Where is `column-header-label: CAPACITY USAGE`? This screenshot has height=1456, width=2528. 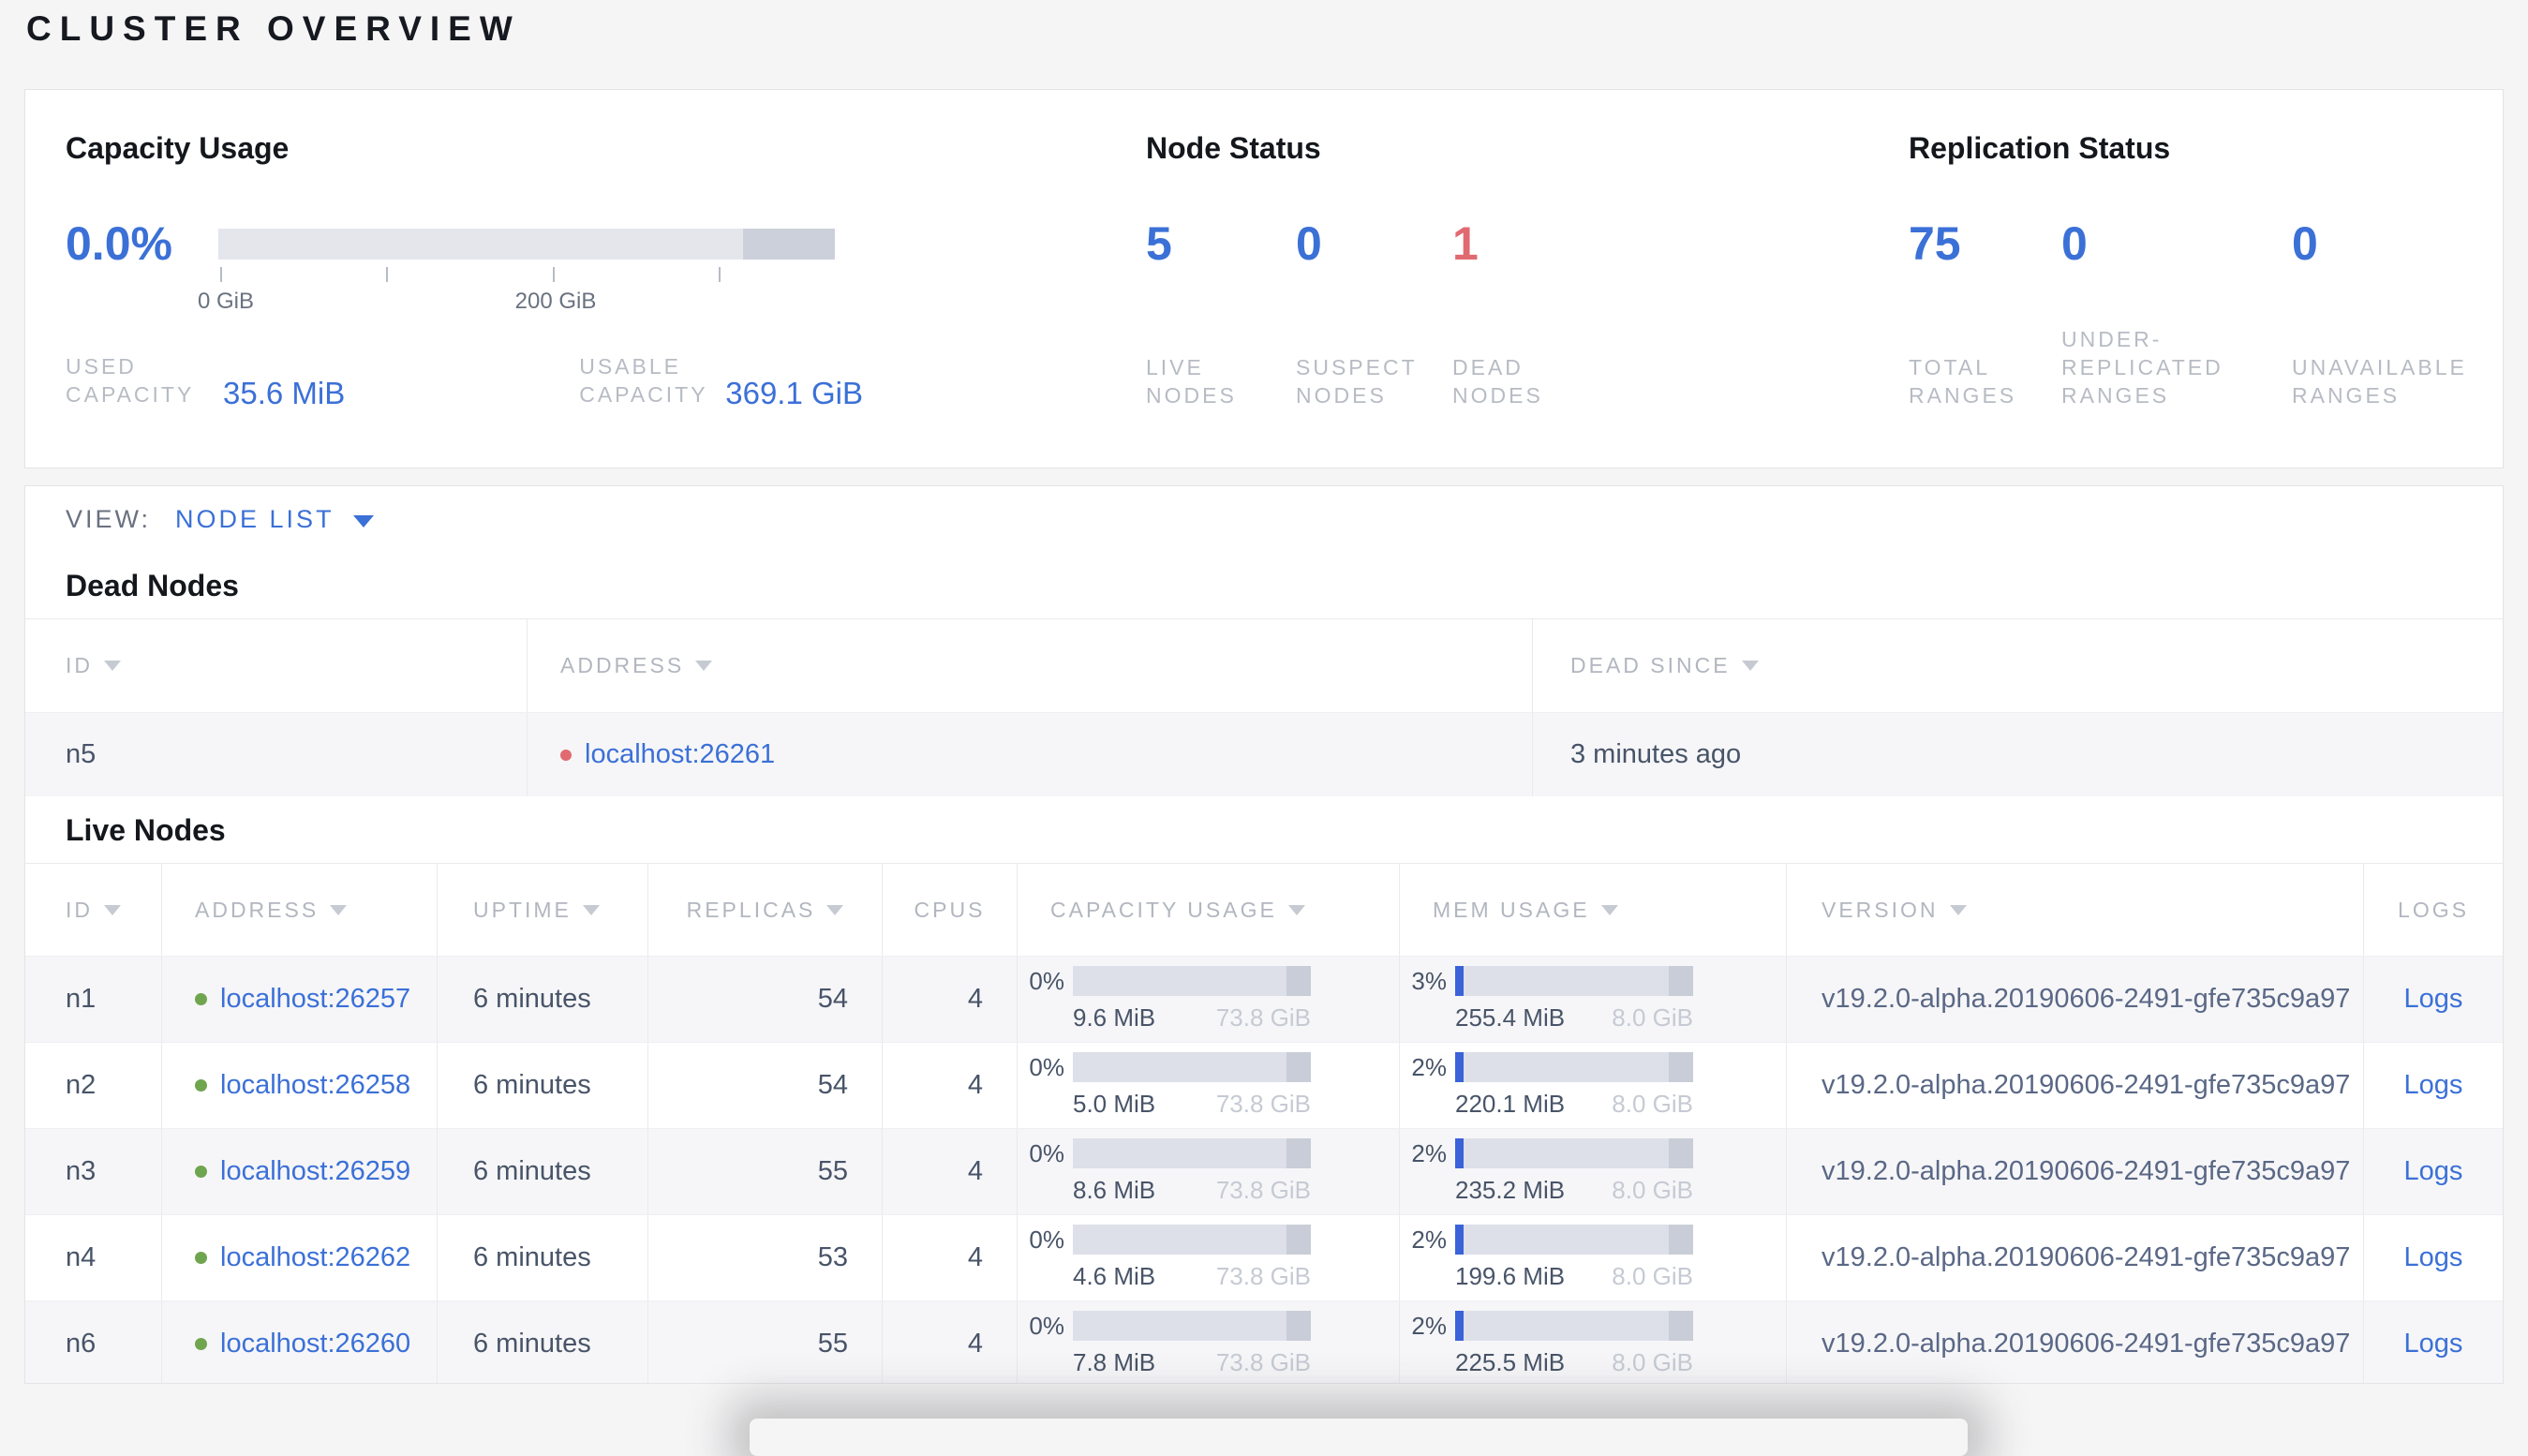 column-header-label: CAPACITY USAGE is located at coordinates (1163, 909).